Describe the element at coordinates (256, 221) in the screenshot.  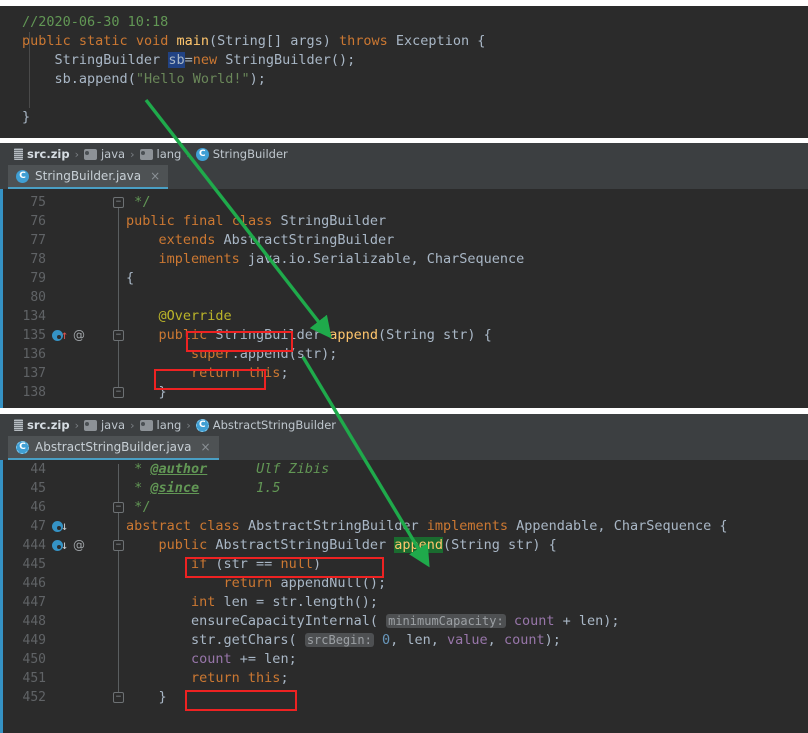
I see `code-line: public final class StringBuilder` at that location.